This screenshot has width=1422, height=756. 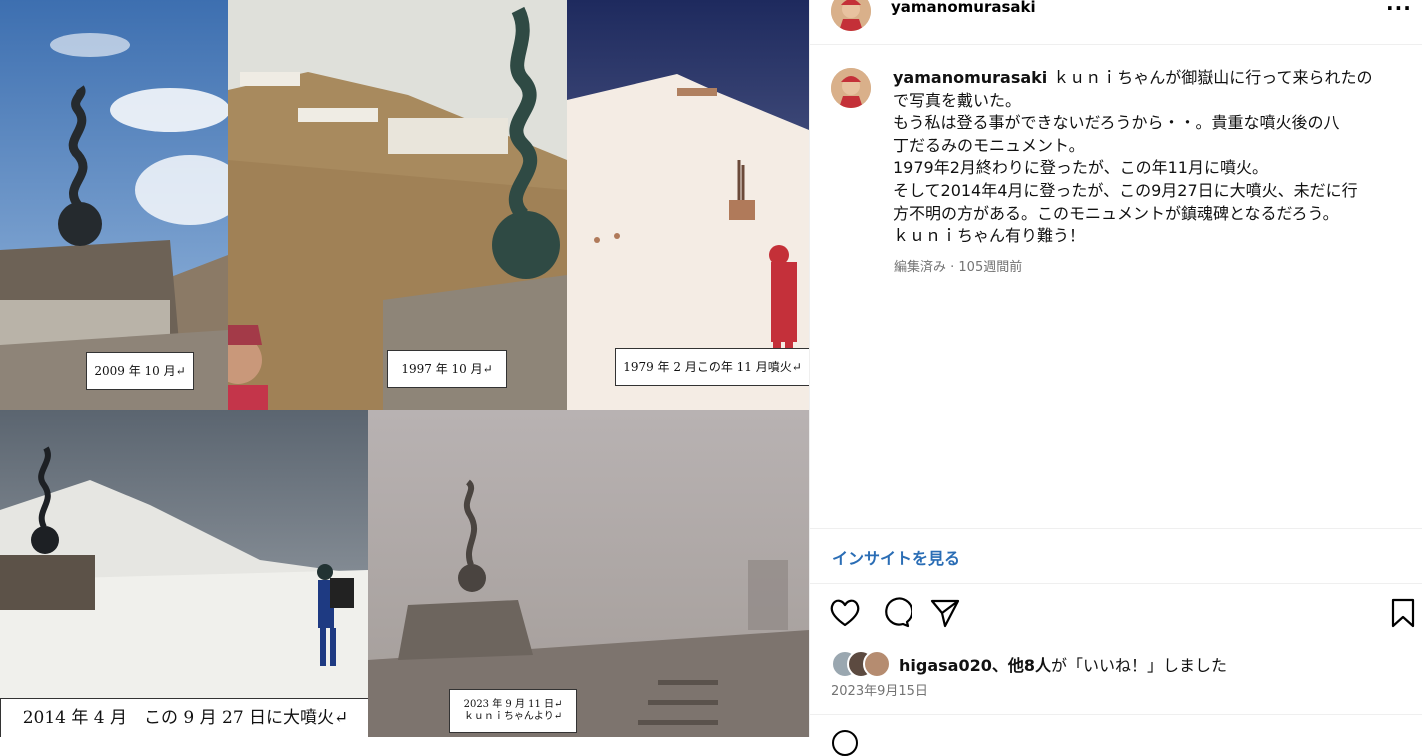 What do you see at coordinates (845, 743) in the screenshot?
I see `add-comment-icon` at bounding box center [845, 743].